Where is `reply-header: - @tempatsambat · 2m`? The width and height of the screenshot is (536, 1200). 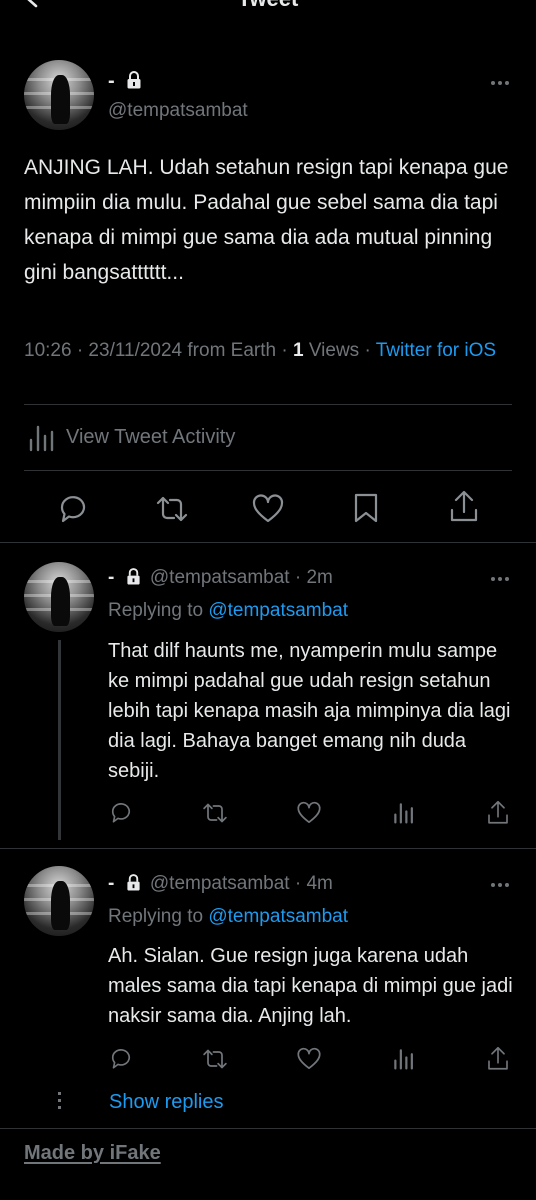 reply-header: - @tempatsambat · 2m is located at coordinates (220, 578).